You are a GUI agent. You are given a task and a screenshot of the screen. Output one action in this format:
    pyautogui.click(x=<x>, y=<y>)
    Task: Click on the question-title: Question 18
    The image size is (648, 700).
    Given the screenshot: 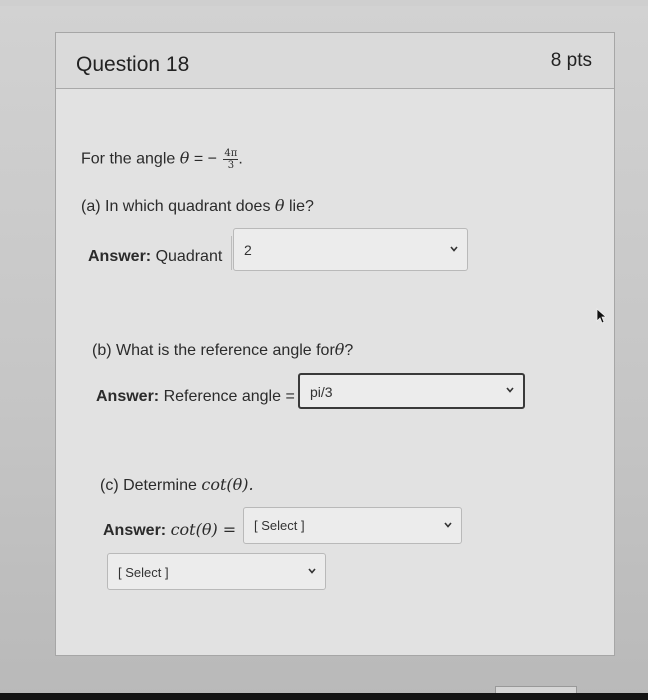 What is the action you would take?
    pyautogui.click(x=133, y=64)
    